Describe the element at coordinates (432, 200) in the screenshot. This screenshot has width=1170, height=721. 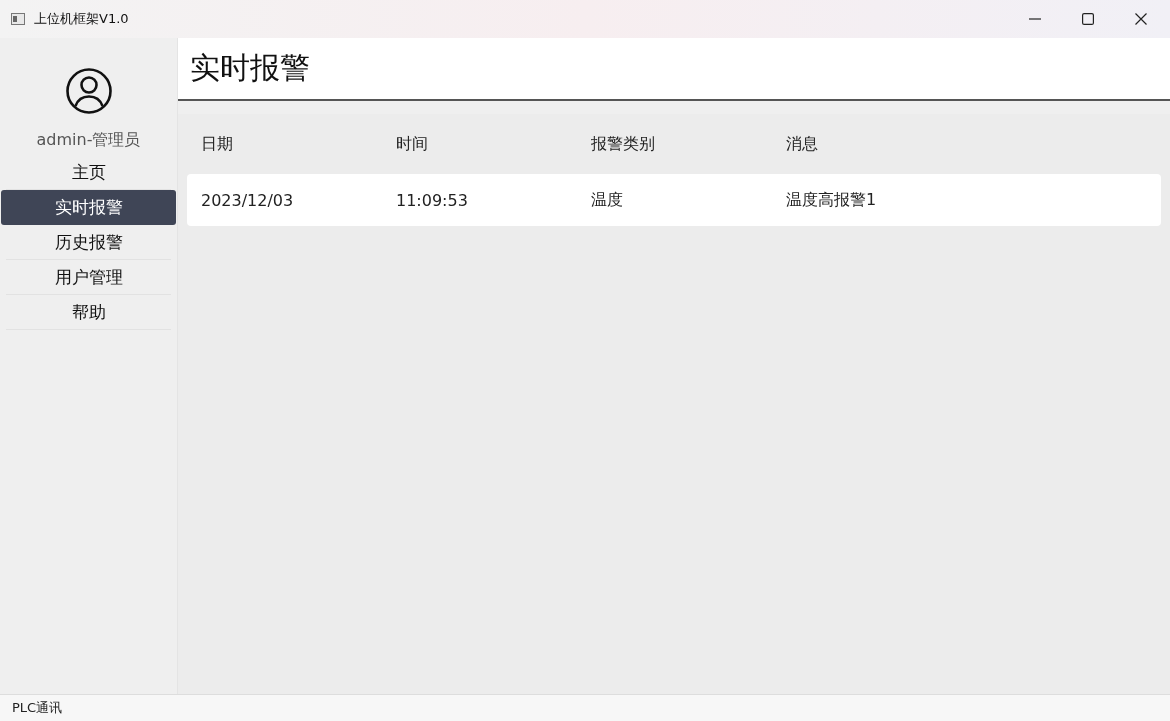
I see `table-cell-text: 11:09:53` at that location.